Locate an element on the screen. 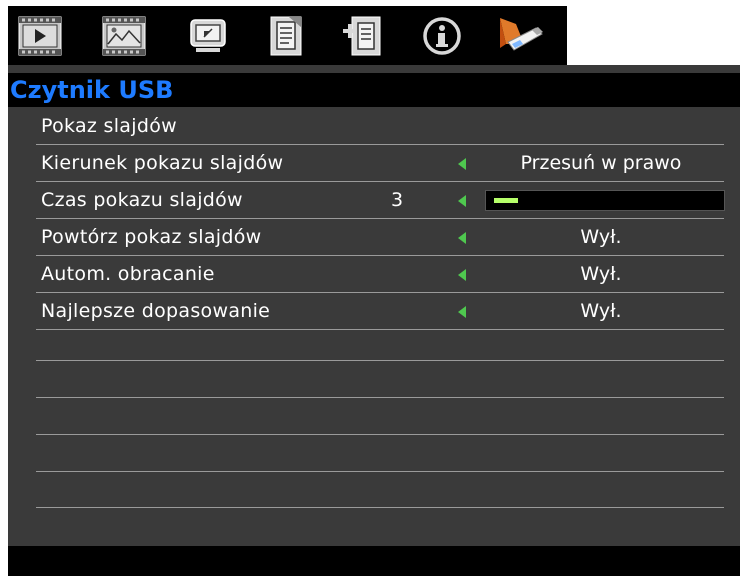 This screenshot has height=576, width=740. panel-title: Czytnik USB is located at coordinates (374, 90).